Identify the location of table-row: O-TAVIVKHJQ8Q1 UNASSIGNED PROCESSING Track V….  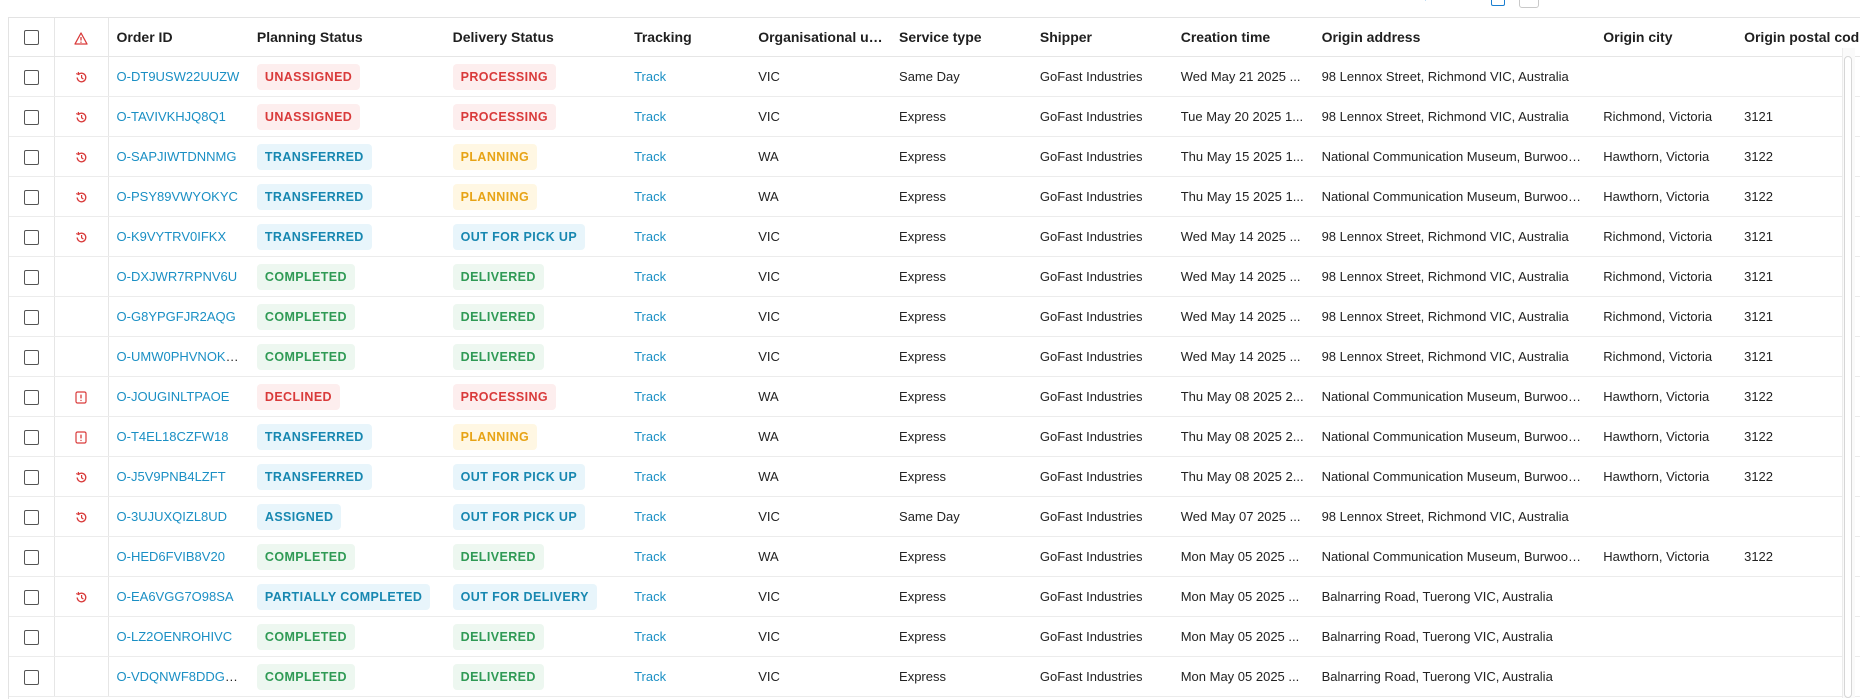
(934, 116).